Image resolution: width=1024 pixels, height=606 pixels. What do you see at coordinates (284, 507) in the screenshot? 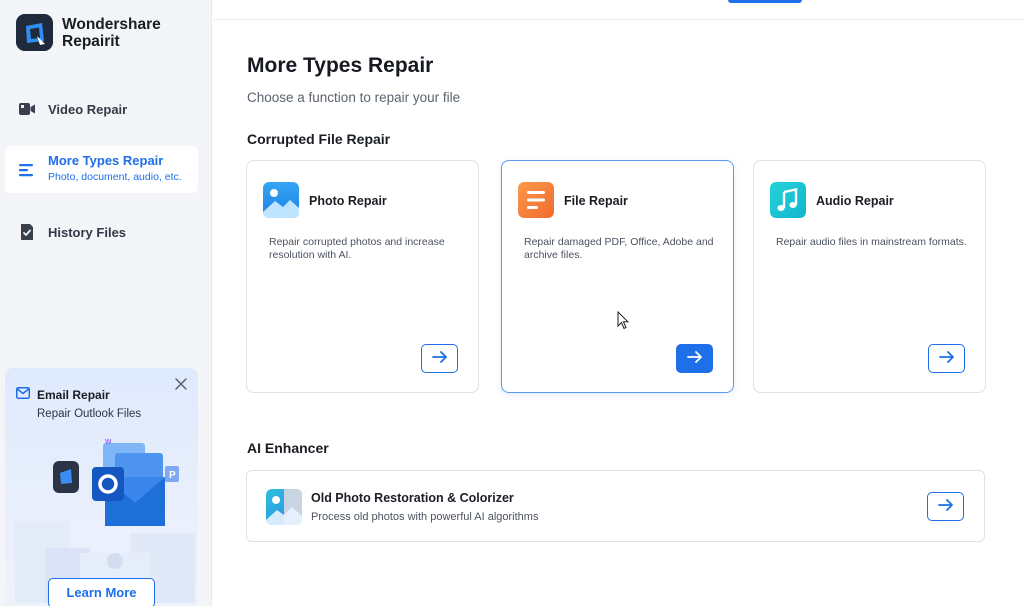
I see `old-photo-icon` at bounding box center [284, 507].